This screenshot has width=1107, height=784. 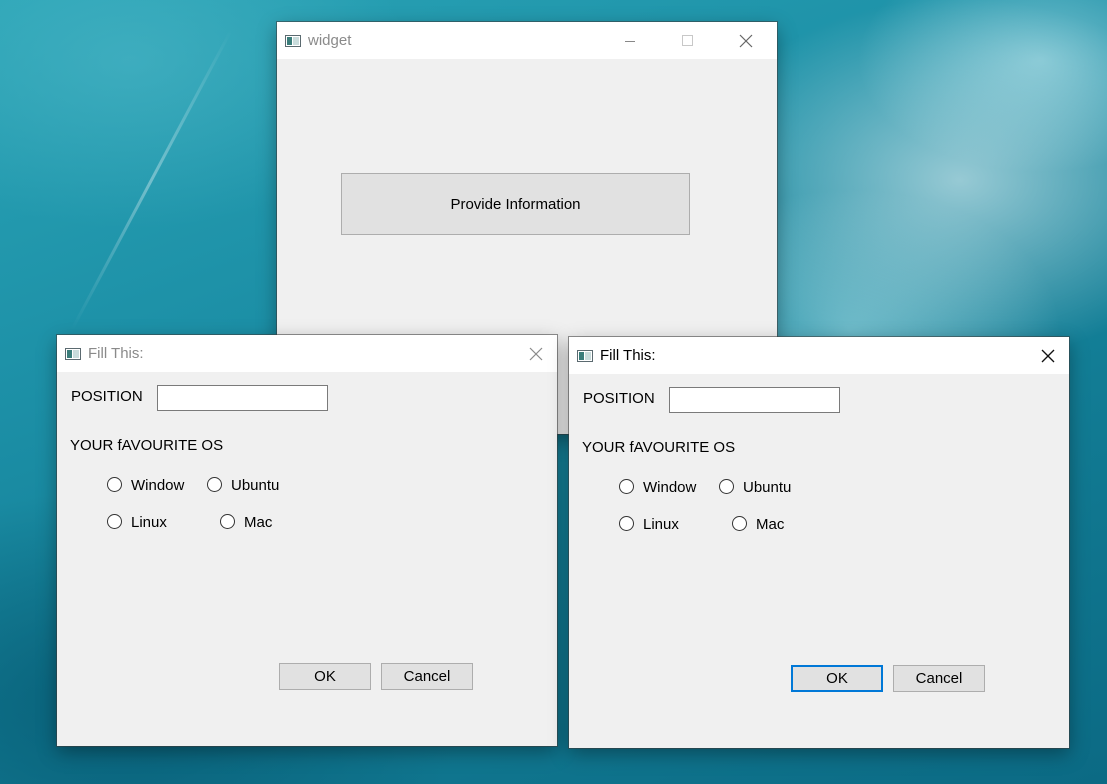 What do you see at coordinates (307, 353) in the screenshot?
I see `left-dialog-titlebar: Fill This:` at bounding box center [307, 353].